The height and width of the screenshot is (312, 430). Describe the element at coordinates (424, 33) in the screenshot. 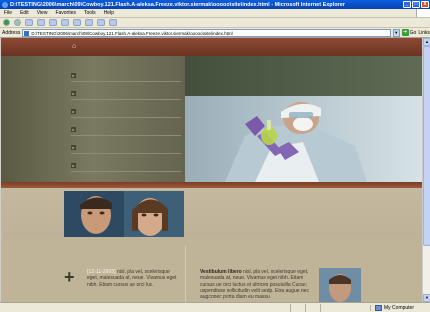

I see `links-label: Links` at that location.